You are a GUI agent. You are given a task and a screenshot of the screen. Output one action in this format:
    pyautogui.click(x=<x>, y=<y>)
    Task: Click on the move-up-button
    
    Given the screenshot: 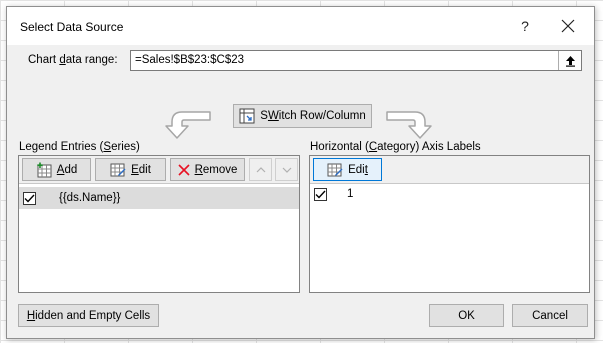 What is the action you would take?
    pyautogui.click(x=260, y=169)
    